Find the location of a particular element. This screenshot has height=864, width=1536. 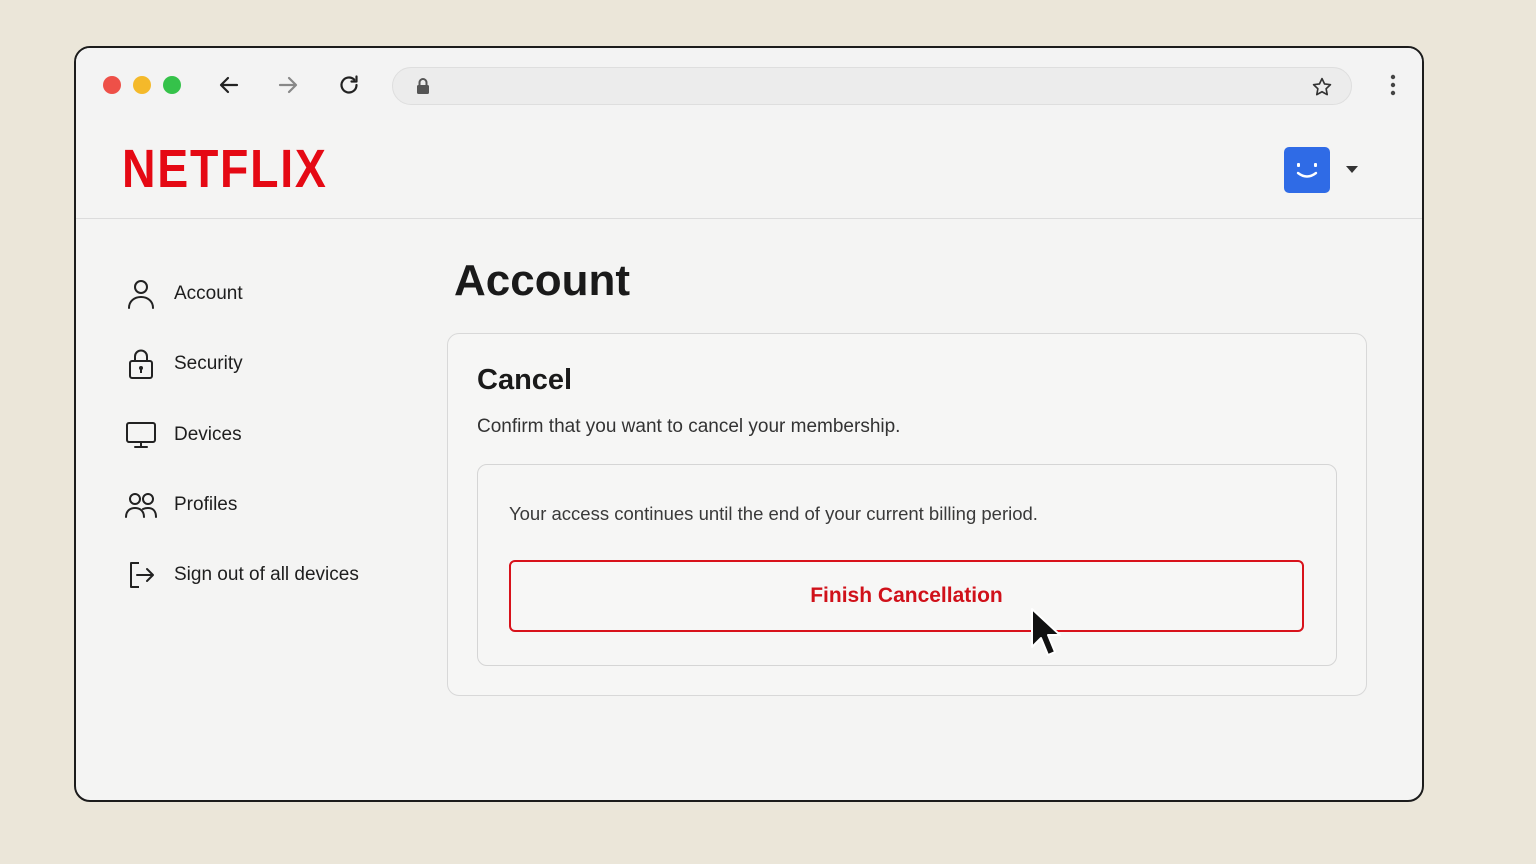

sidebar-item-label: Devices is located at coordinates (208, 434).